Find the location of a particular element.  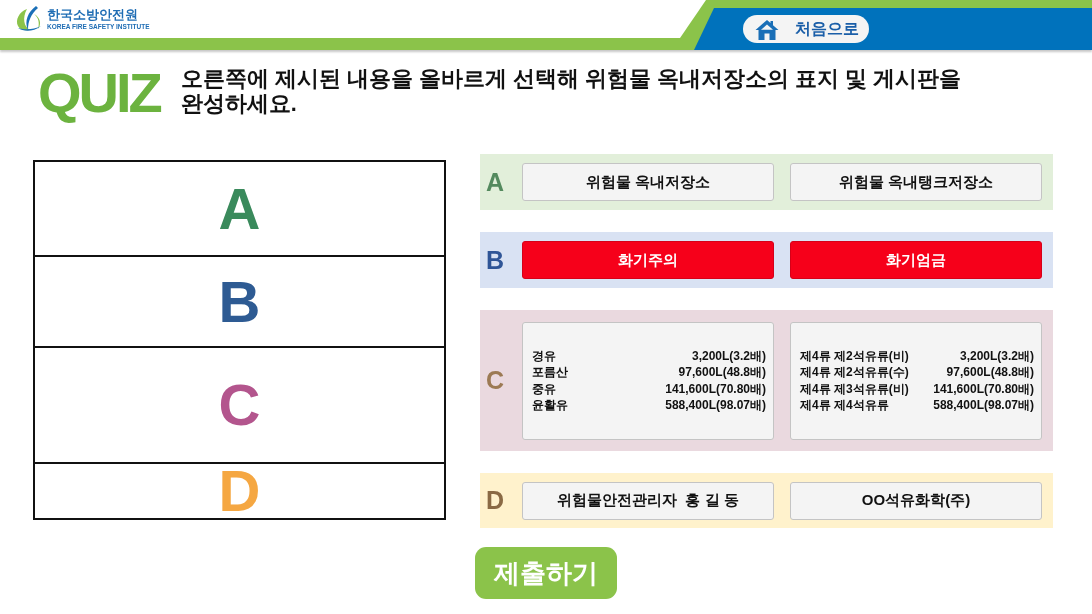

option-card: 제4류 제2석유류(비) 3,200L(3.2배) 제4류 제2석유류(수) 97,600L(48.8배) 제4류 제3석유류(비) 141,600L(70.80배) 제4류 제4석유류 588,400L(98.07배) is located at coordinates (916, 380).